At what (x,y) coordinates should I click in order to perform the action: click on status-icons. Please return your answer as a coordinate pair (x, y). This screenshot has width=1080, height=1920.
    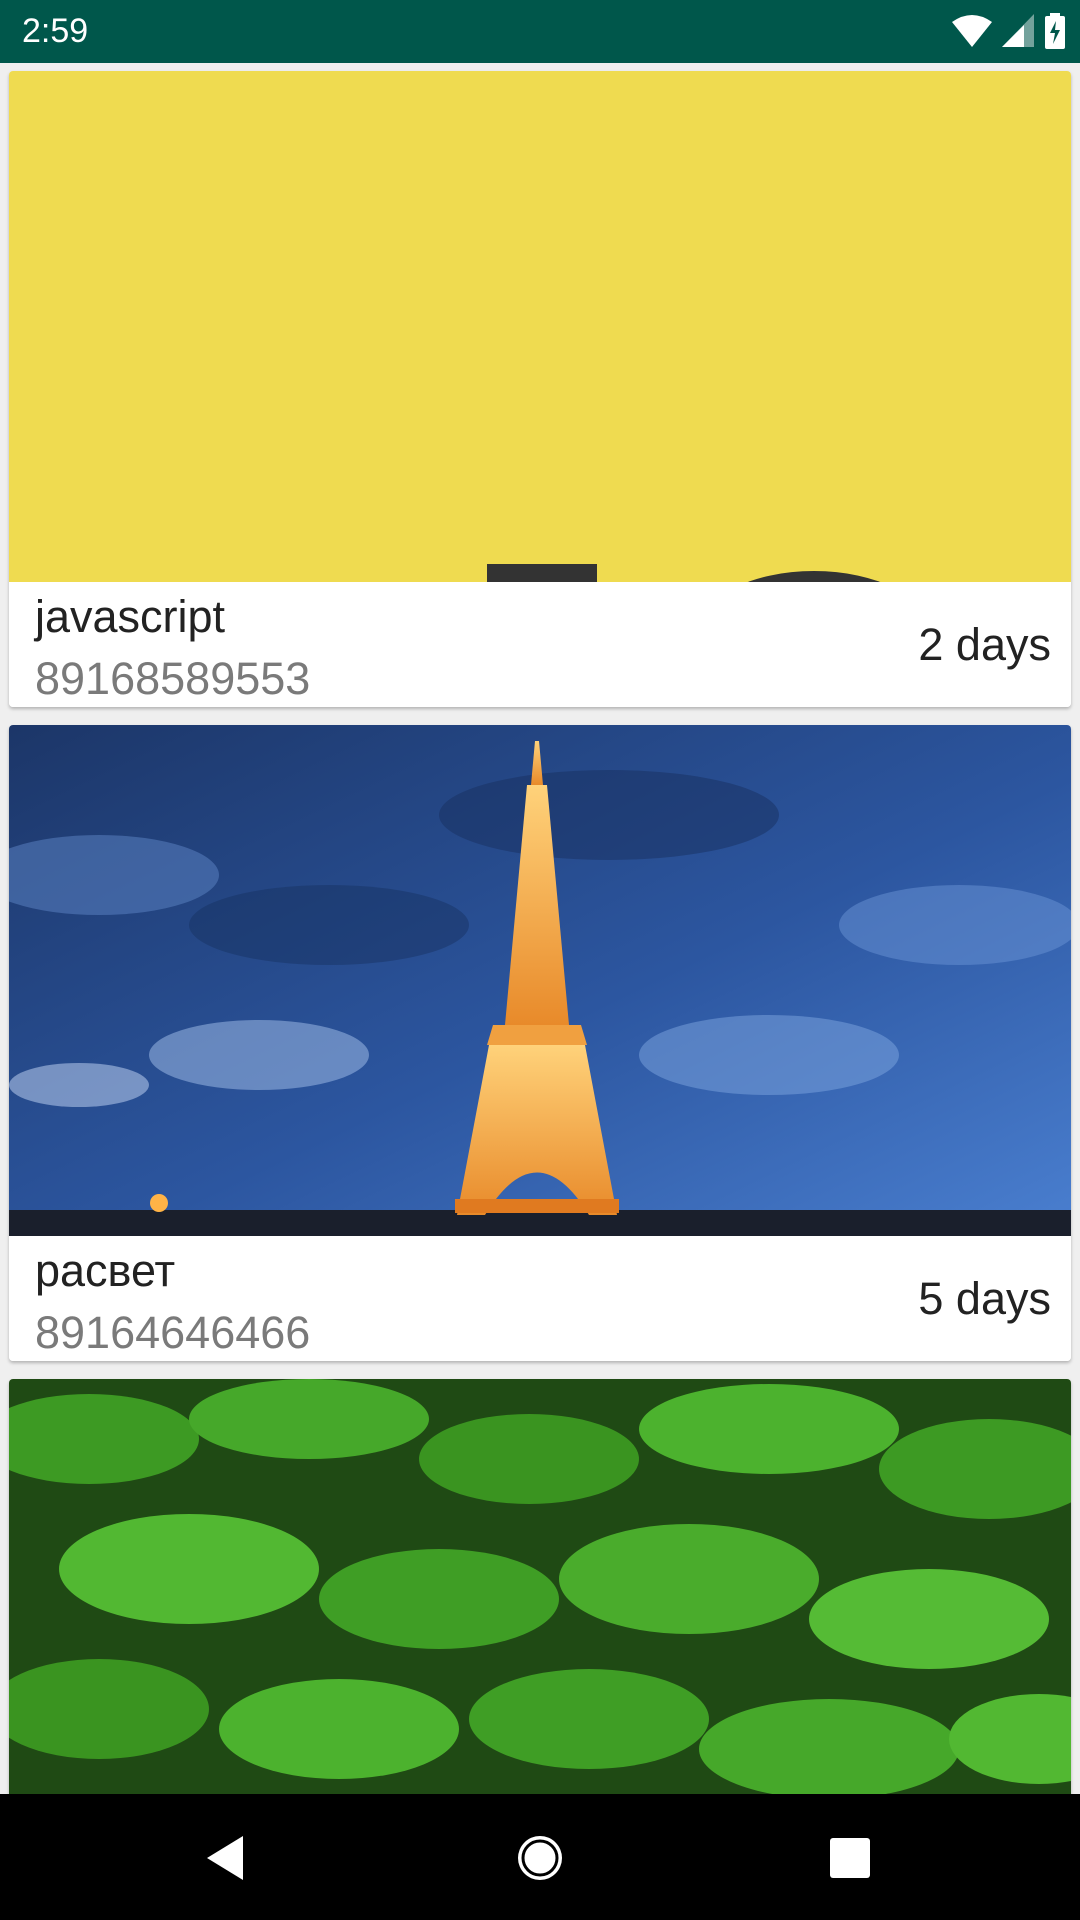
    Looking at the image, I should click on (1009, 31).